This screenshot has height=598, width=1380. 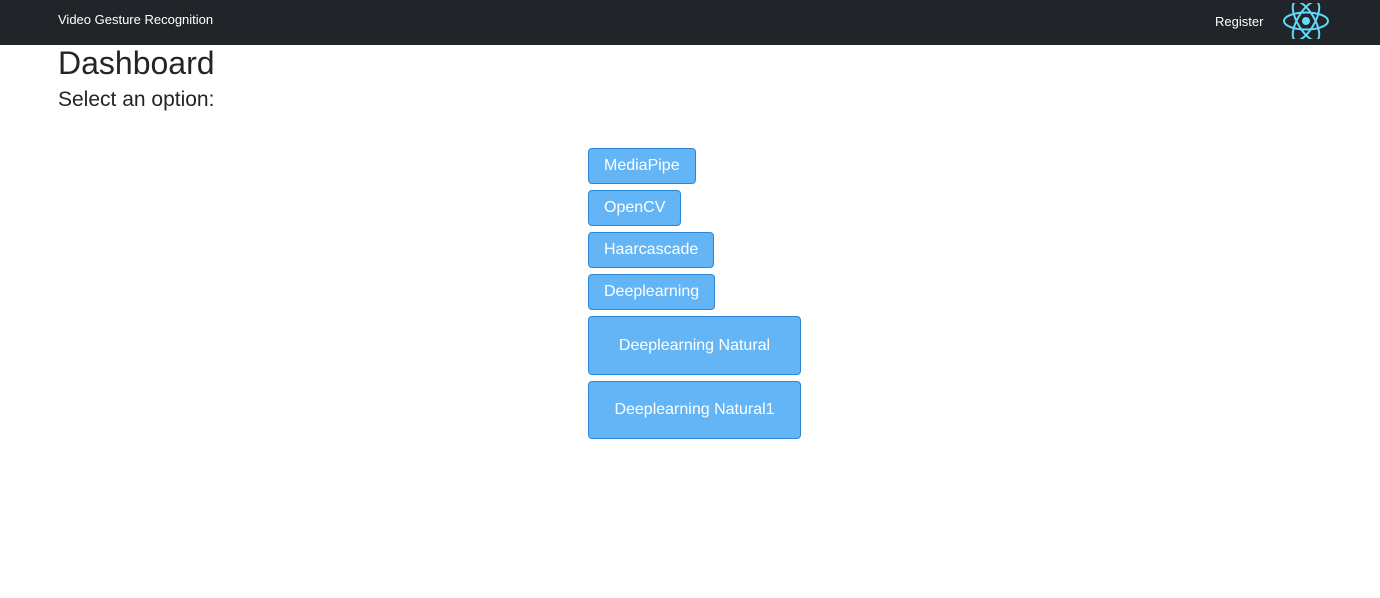 I want to click on mediapipe-button: MediaPipe, so click(x=642, y=166).